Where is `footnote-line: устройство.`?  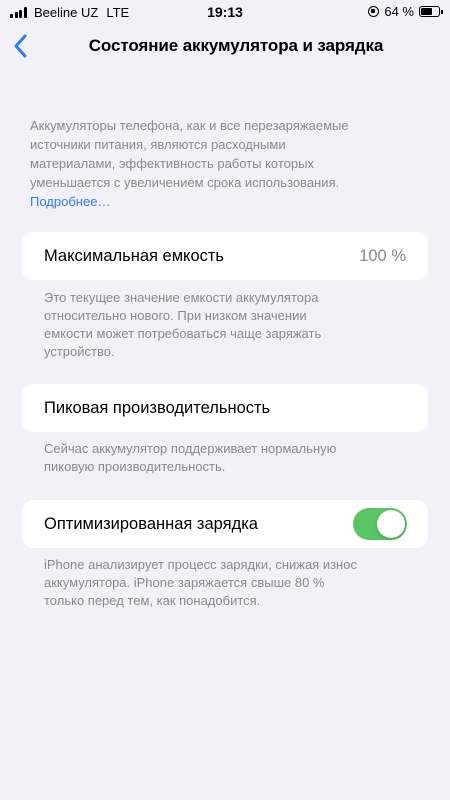 footnote-line: устройство. is located at coordinates (79, 351).